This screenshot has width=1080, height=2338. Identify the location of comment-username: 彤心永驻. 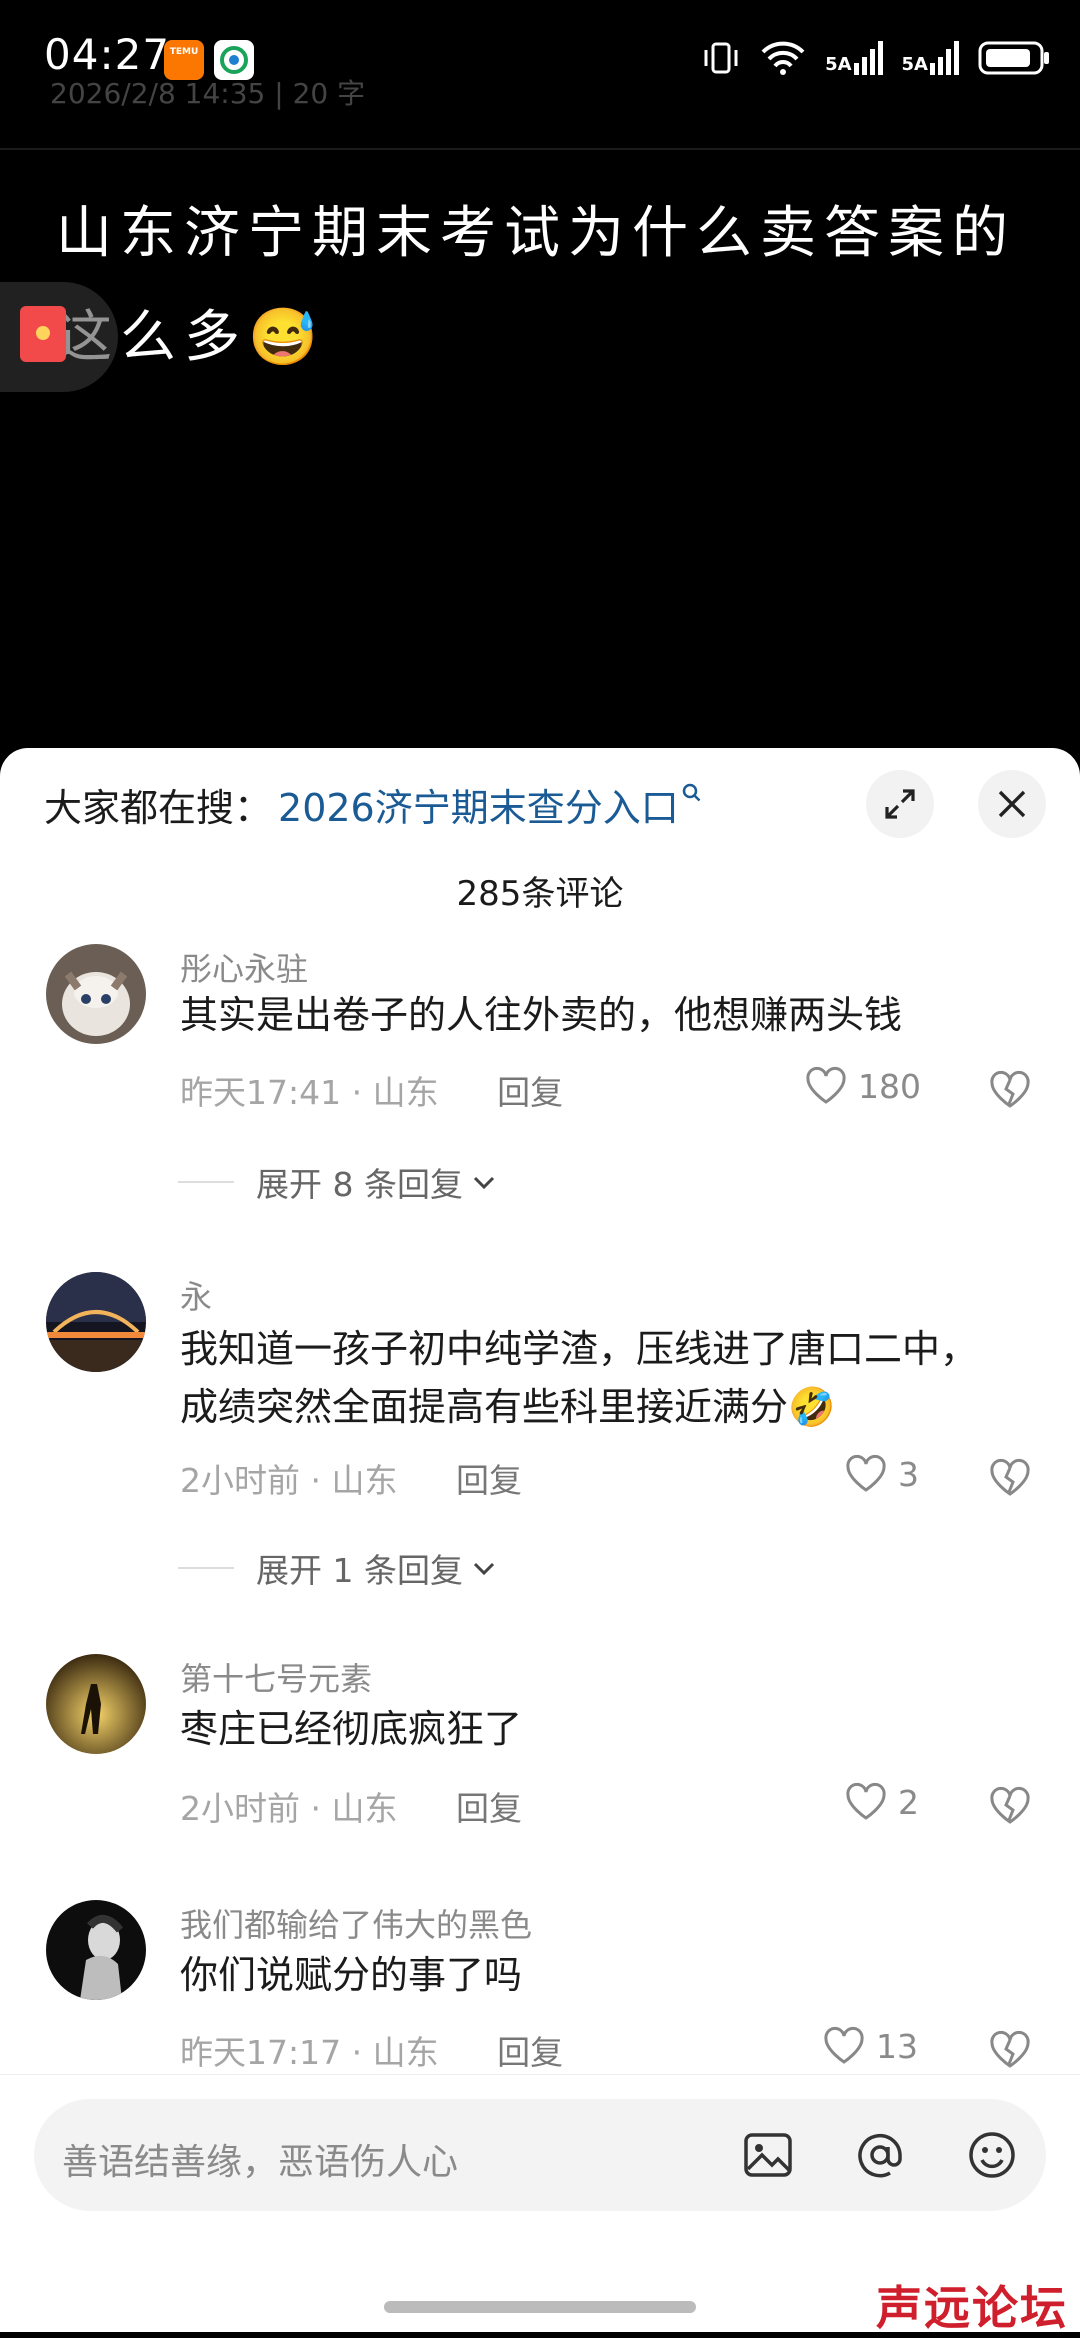
(244, 967).